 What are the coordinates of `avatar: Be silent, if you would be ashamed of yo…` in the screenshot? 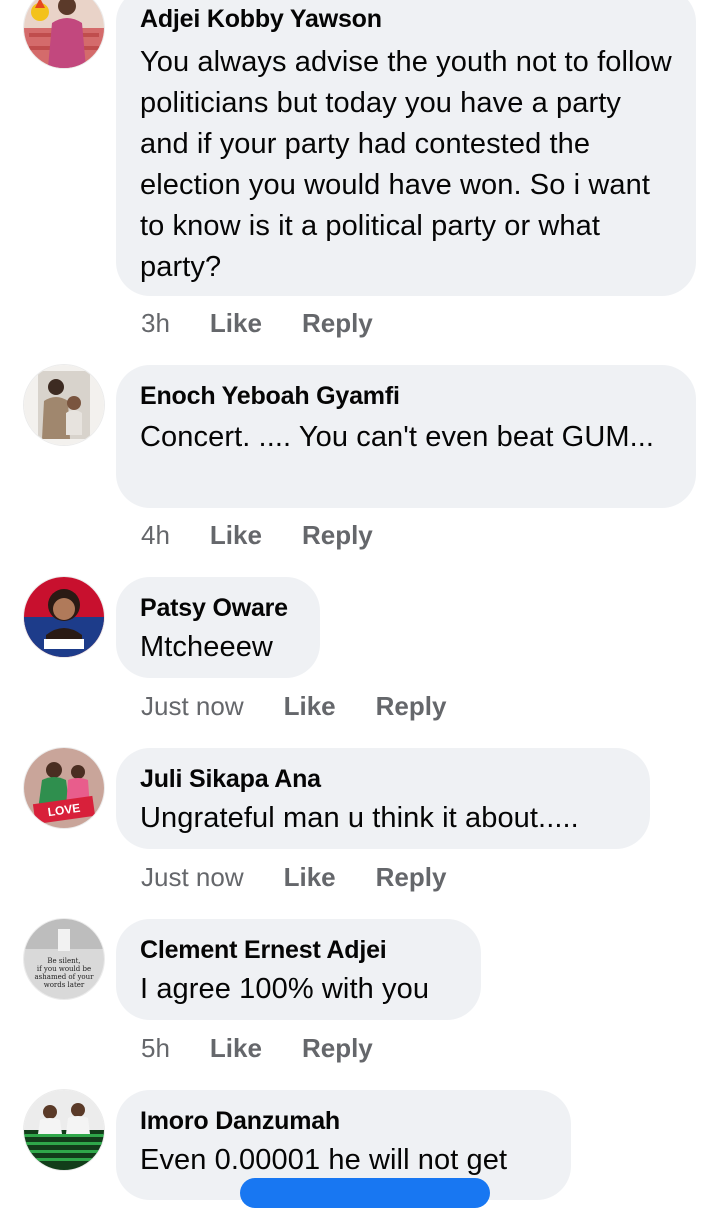 It's located at (64, 959).